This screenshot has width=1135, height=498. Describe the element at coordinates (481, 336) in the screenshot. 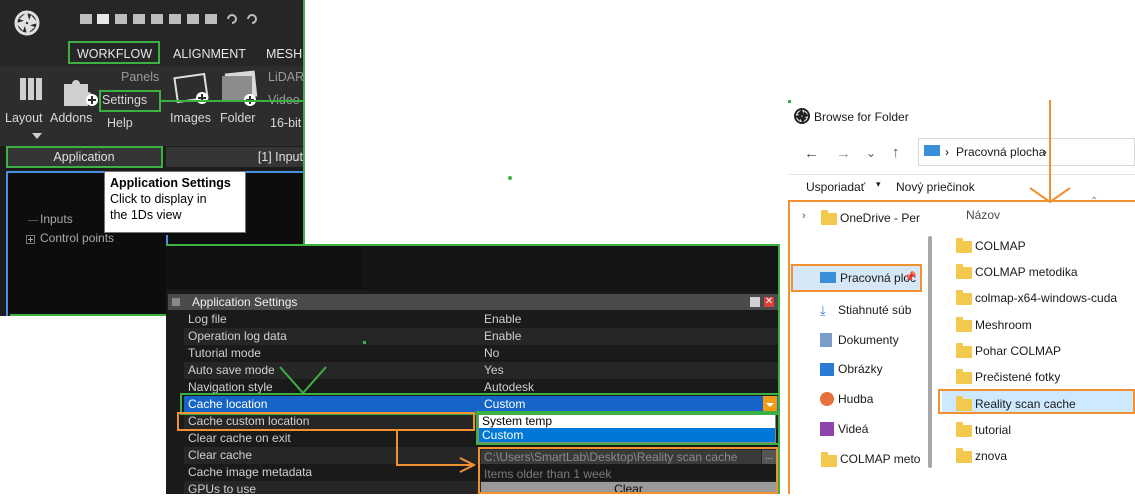

I see `setting-row-operation-log: Operation log data Enable` at that location.